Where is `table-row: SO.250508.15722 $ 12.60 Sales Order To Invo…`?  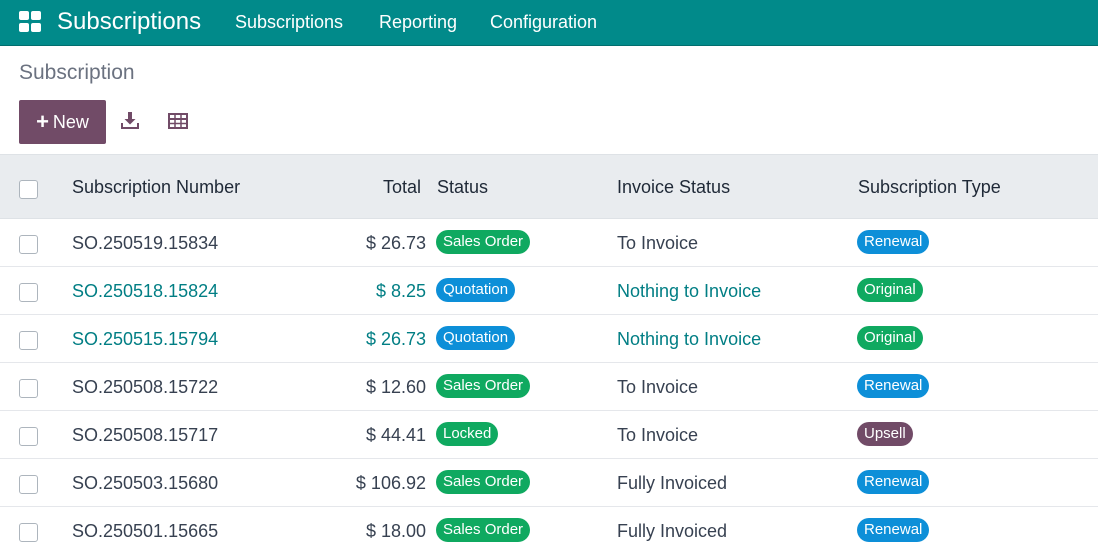
table-row: SO.250508.15722 $ 12.60 Sales Order To Invo… is located at coordinates (549, 387).